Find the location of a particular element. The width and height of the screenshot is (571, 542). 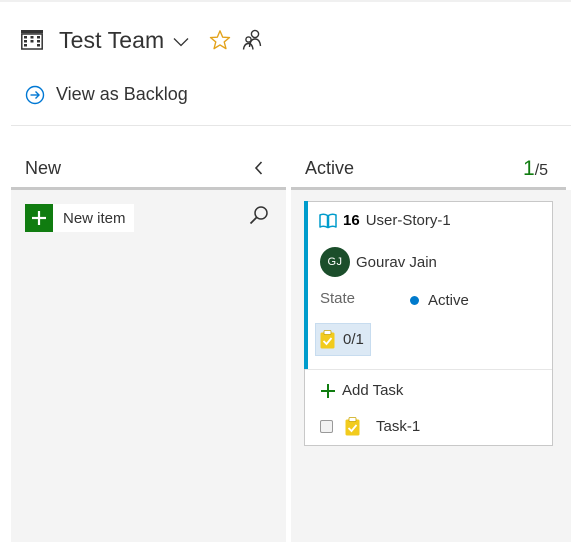

assignee-name: Gourav Jain is located at coordinates (396, 262).